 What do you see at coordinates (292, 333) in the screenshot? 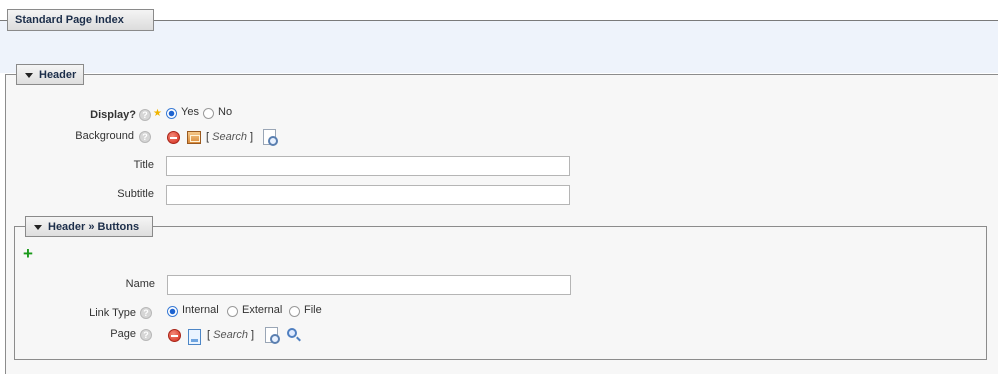
I see `magnifier-search-icon` at bounding box center [292, 333].